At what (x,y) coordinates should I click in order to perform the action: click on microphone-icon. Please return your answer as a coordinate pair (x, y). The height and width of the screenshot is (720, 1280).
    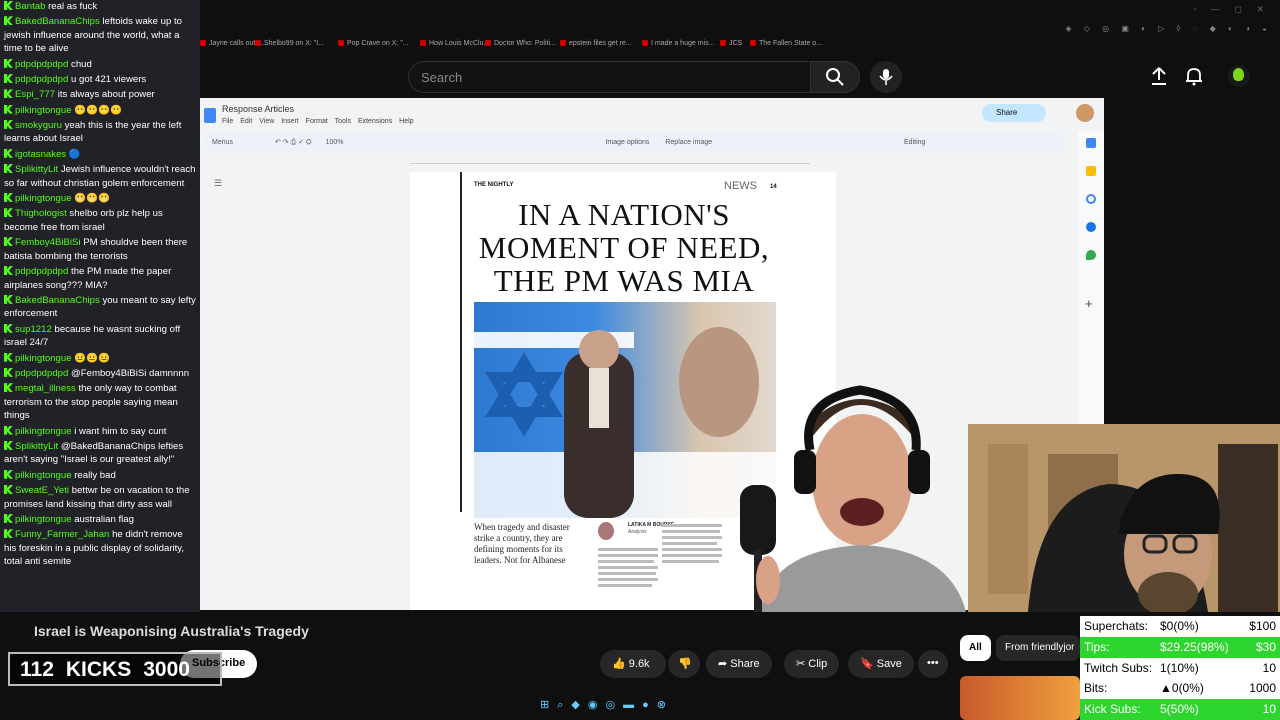
    Looking at the image, I should click on (886, 77).